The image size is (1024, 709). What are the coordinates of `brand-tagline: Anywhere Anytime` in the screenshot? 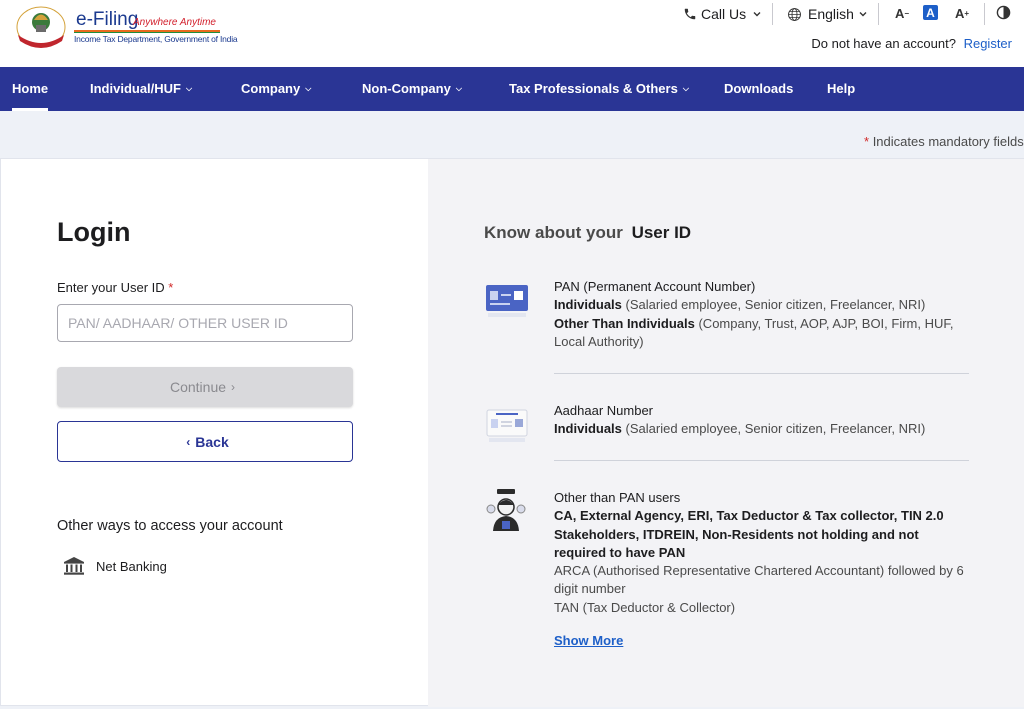 It's located at (174, 22).